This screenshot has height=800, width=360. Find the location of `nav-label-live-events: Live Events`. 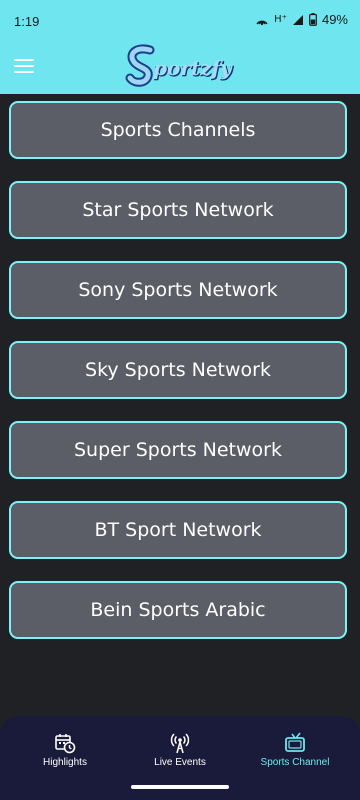

nav-label-live-events: Live Events is located at coordinates (180, 762).